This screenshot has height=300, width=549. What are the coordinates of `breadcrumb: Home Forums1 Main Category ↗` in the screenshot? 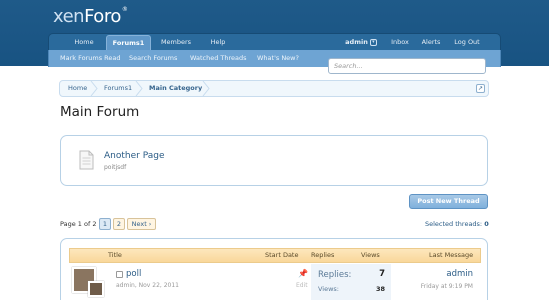 It's located at (274, 88).